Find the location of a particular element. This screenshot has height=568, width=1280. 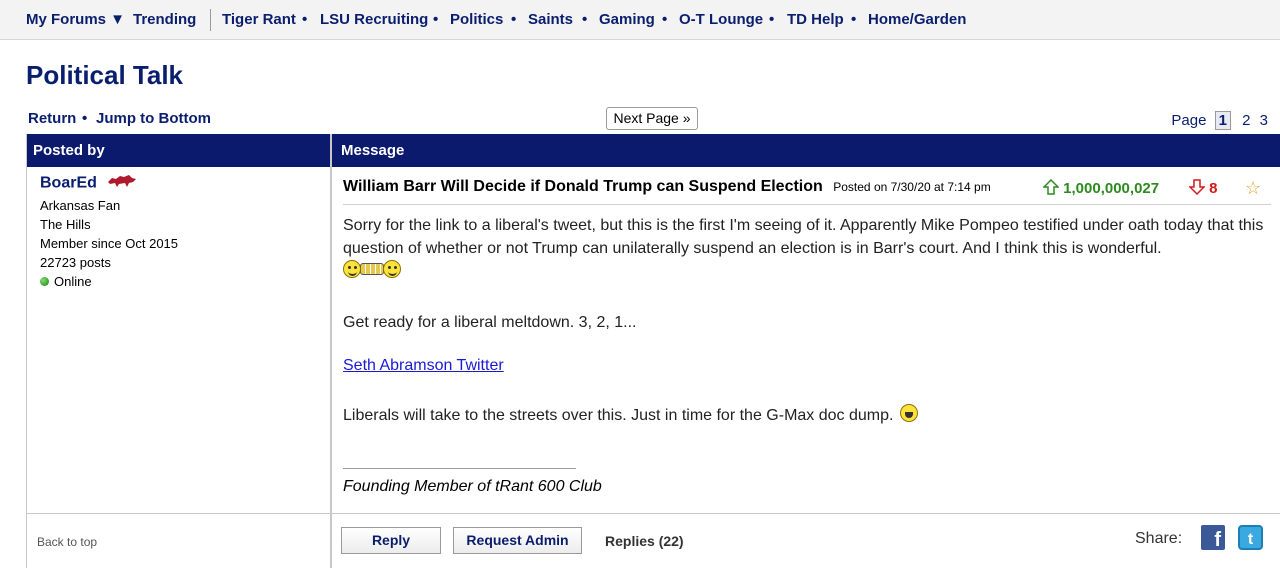

user-member-since: Member since Oct 2015 is located at coordinates (109, 243).